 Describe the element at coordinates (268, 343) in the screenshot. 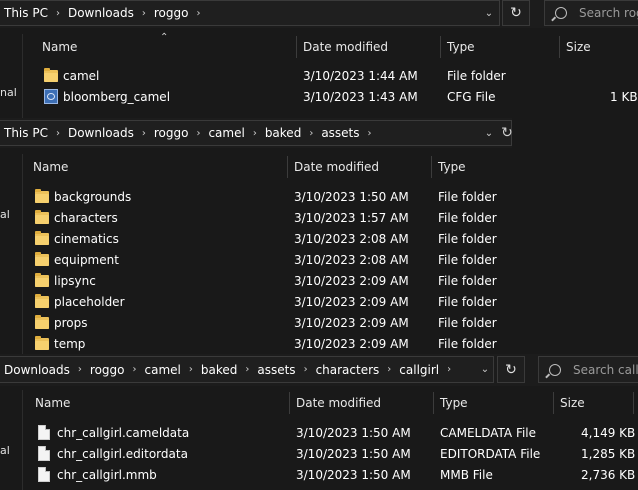

I see `folder-row: temp 3/10/2023 2:09 AM File folder` at that location.